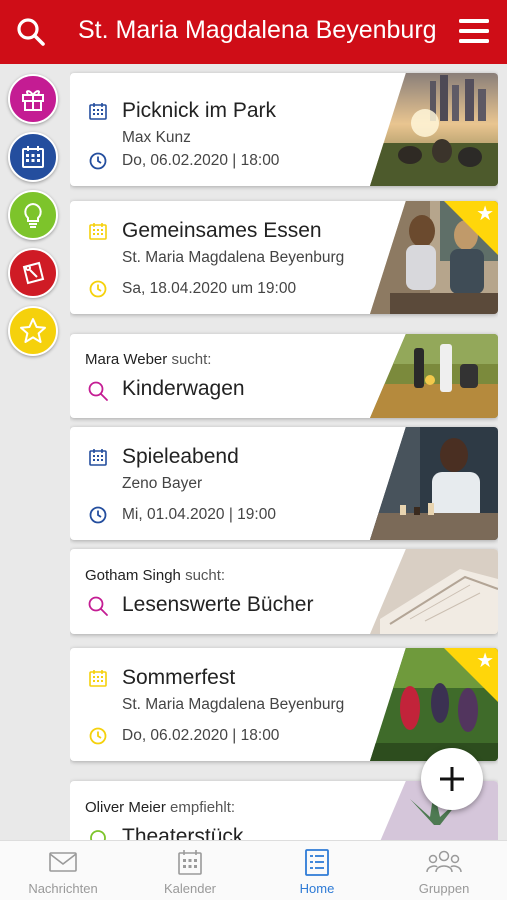 This screenshot has width=507, height=900. I want to click on tab-home: Home, so click(317, 870).